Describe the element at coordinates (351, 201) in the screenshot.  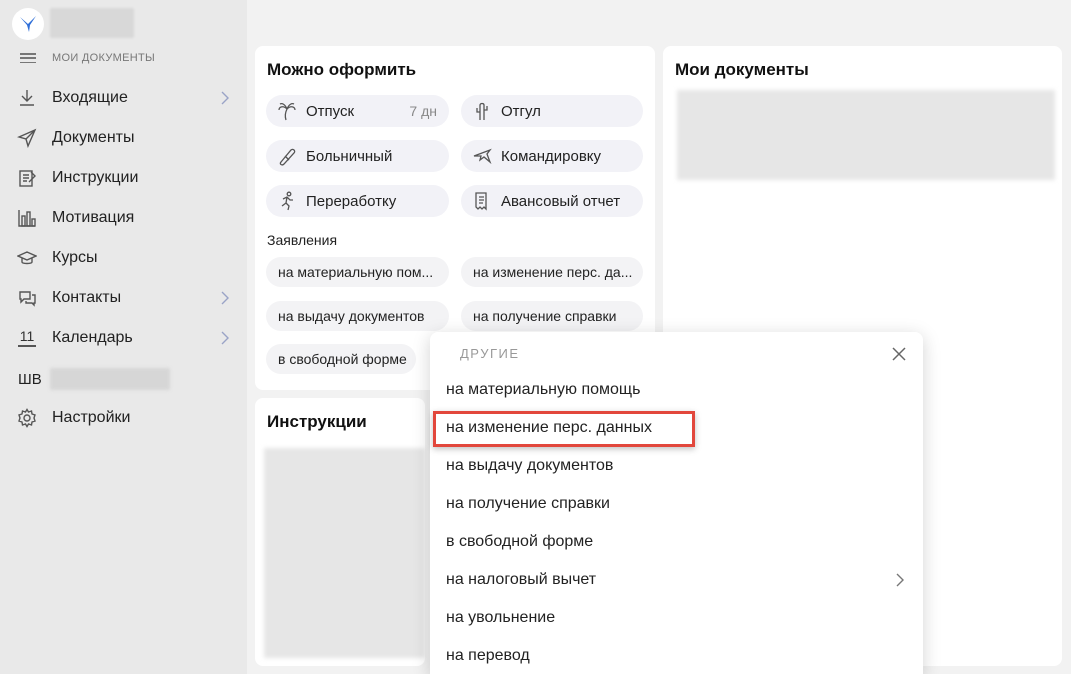
I see `chip-label: Переработку` at that location.